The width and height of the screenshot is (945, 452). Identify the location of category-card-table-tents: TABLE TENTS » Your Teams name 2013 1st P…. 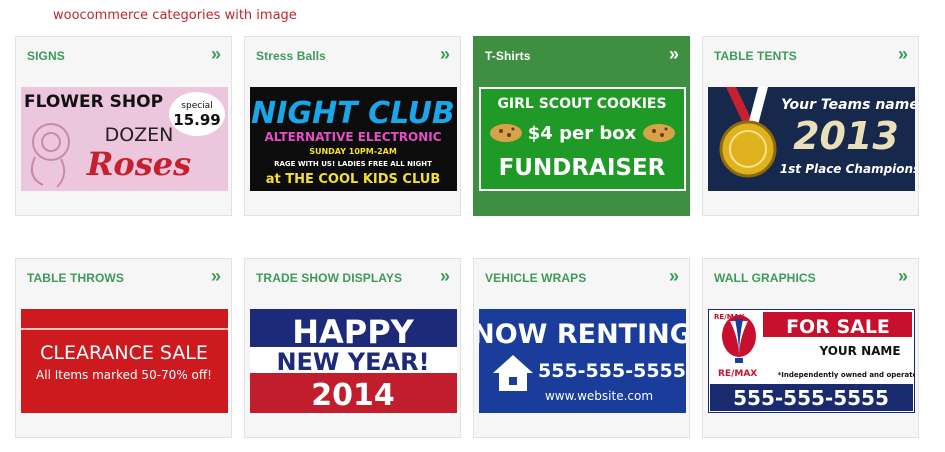
(810, 126).